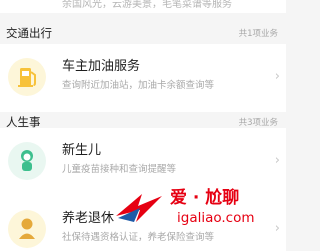  What do you see at coordinates (147, 5) in the screenshot?
I see `previous-service-description: 余国风光，云游美景，毛笔菜谱等服务` at bounding box center [147, 5].